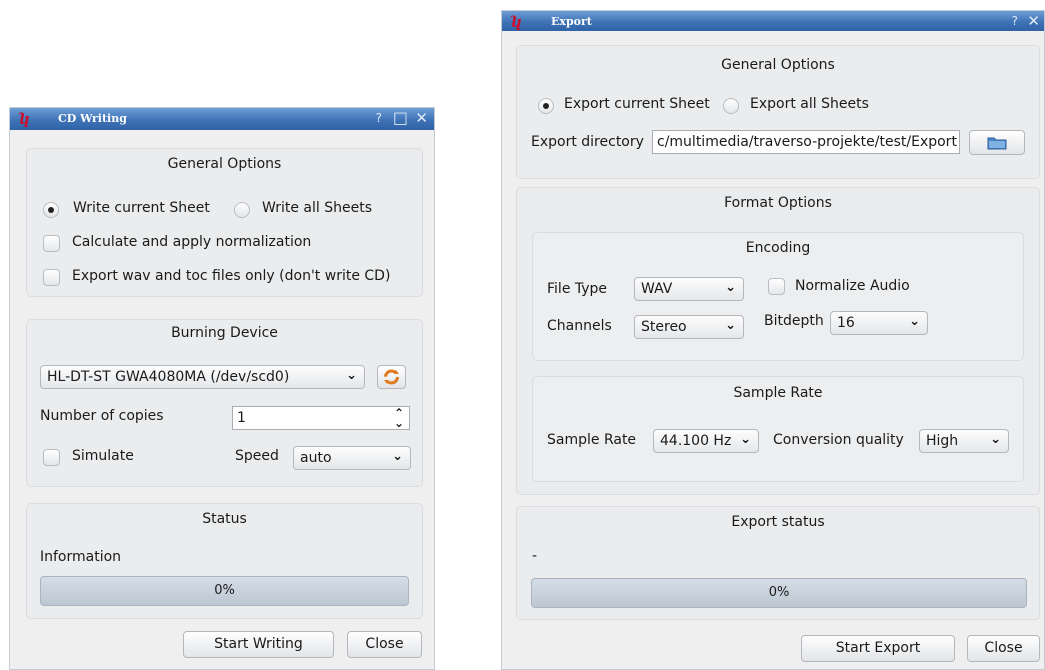 The width and height of the screenshot is (1045, 670). I want to click on group-heading: Status, so click(224, 519).